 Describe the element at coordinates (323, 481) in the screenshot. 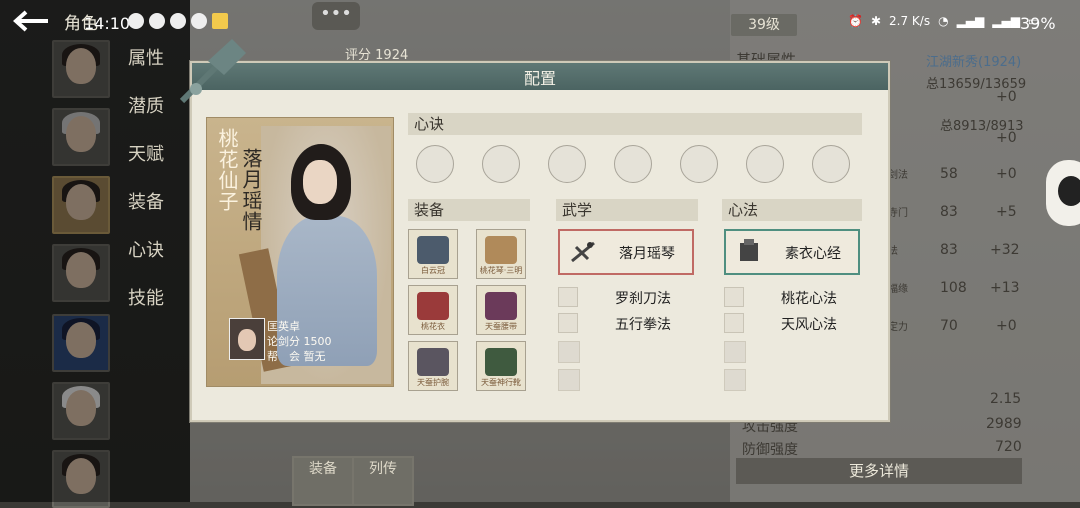

I see `tab-equipment: 装备` at that location.